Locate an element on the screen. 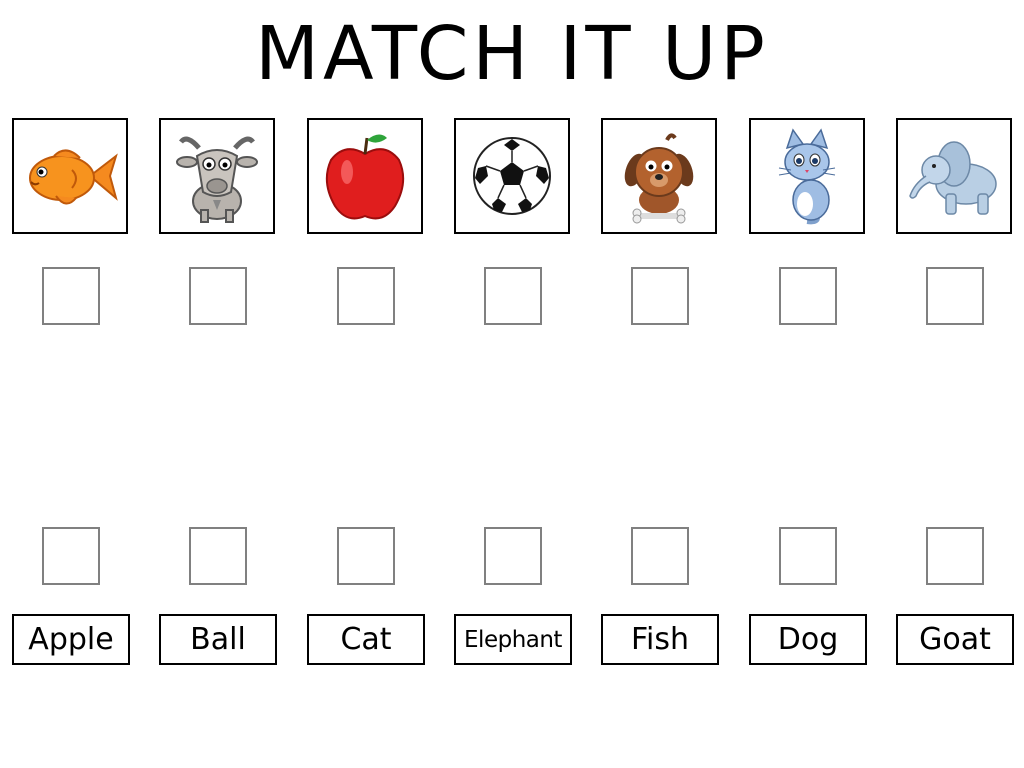 This screenshot has width=1024, height=768. picture-card-elephant is located at coordinates (954, 176).